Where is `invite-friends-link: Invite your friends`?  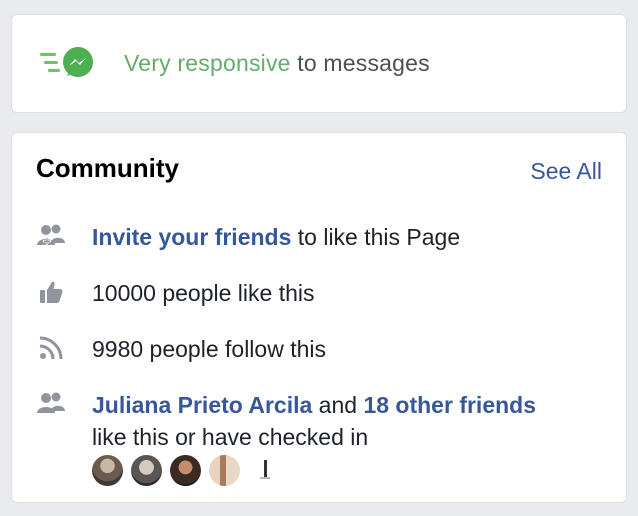 invite-friends-link: Invite your friends is located at coordinates (191, 237).